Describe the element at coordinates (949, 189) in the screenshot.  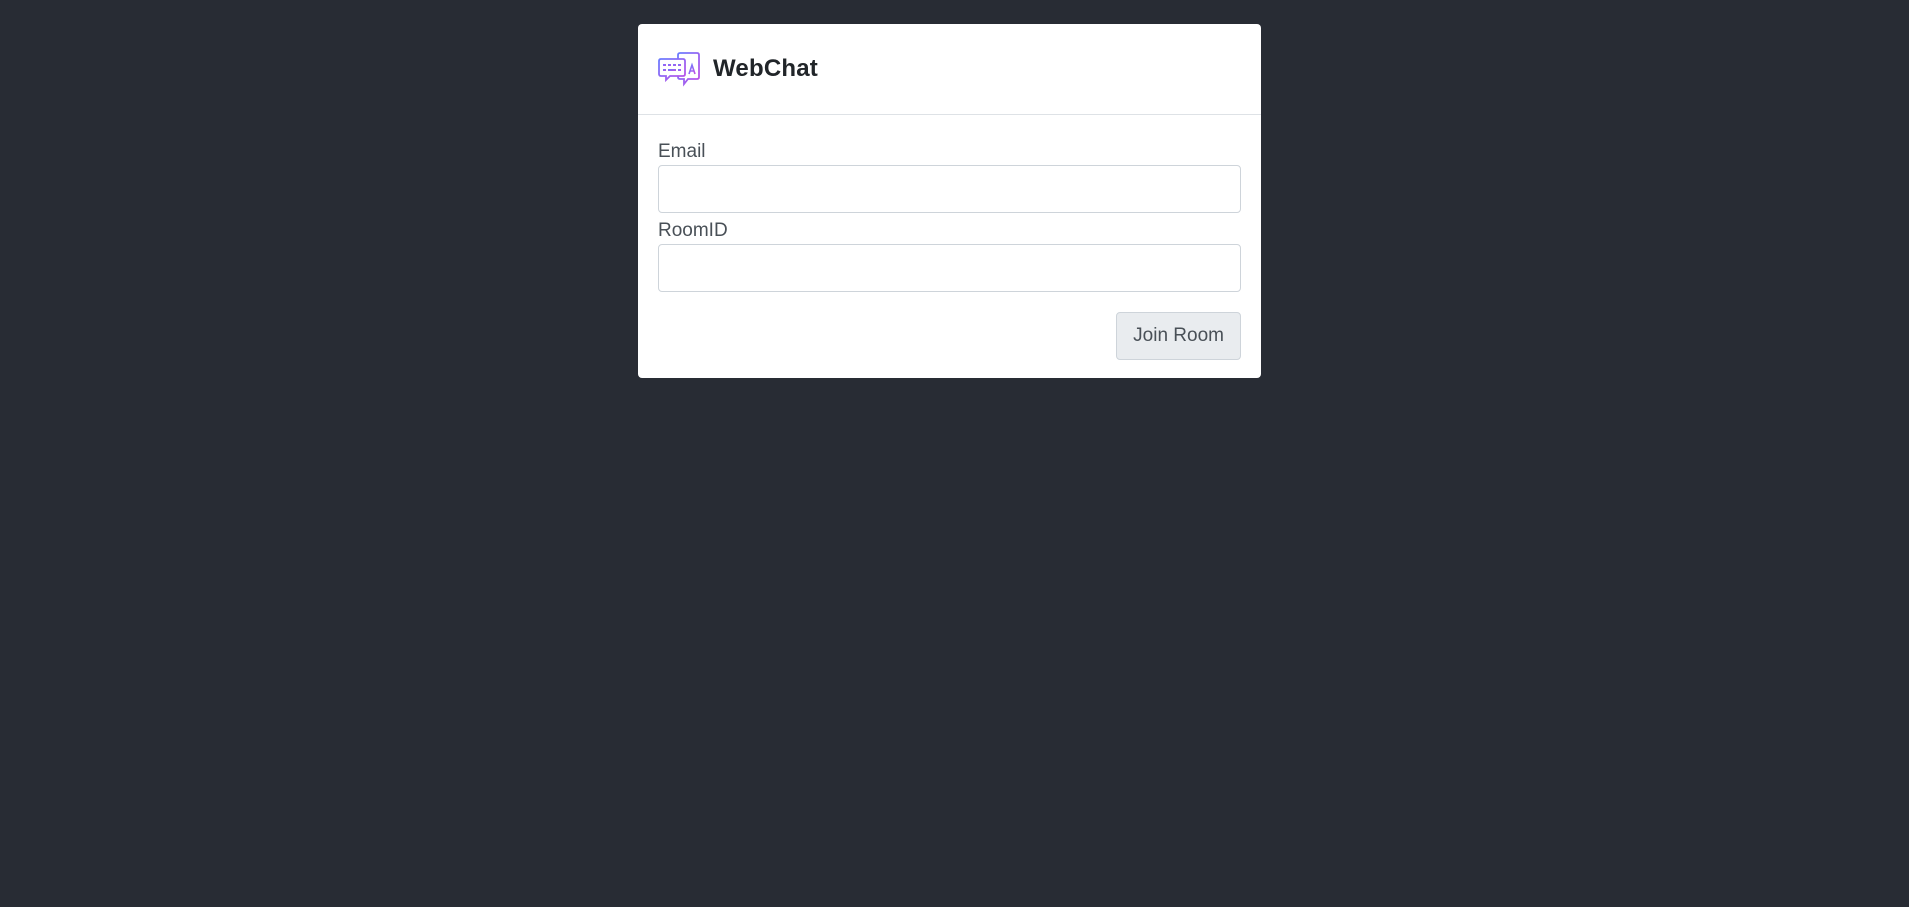
I see `email-field` at that location.